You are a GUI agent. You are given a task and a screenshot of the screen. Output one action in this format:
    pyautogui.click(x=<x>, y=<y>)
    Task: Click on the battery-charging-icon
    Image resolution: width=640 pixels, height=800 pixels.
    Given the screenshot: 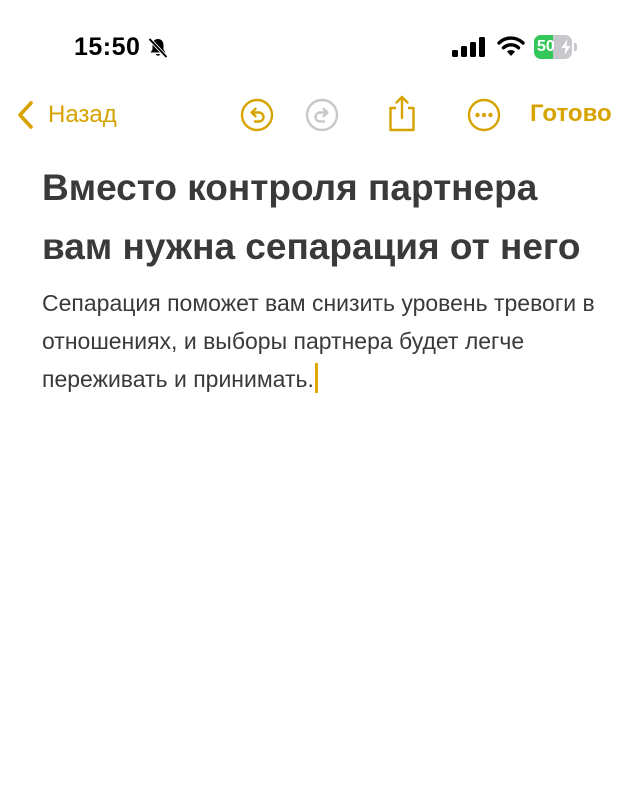 What is the action you would take?
    pyautogui.click(x=566, y=47)
    